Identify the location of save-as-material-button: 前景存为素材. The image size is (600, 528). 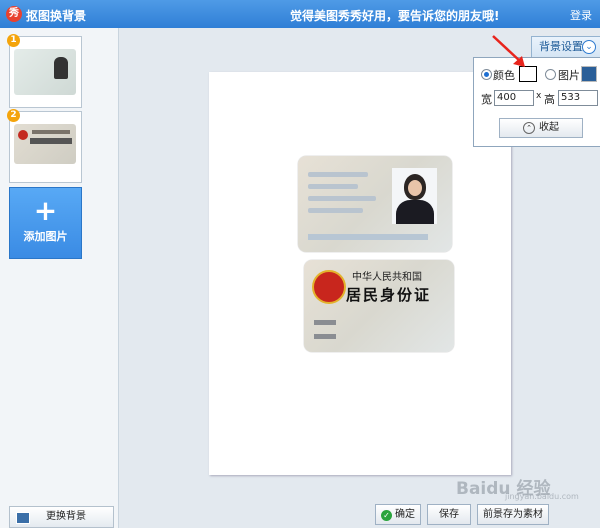
(513, 514).